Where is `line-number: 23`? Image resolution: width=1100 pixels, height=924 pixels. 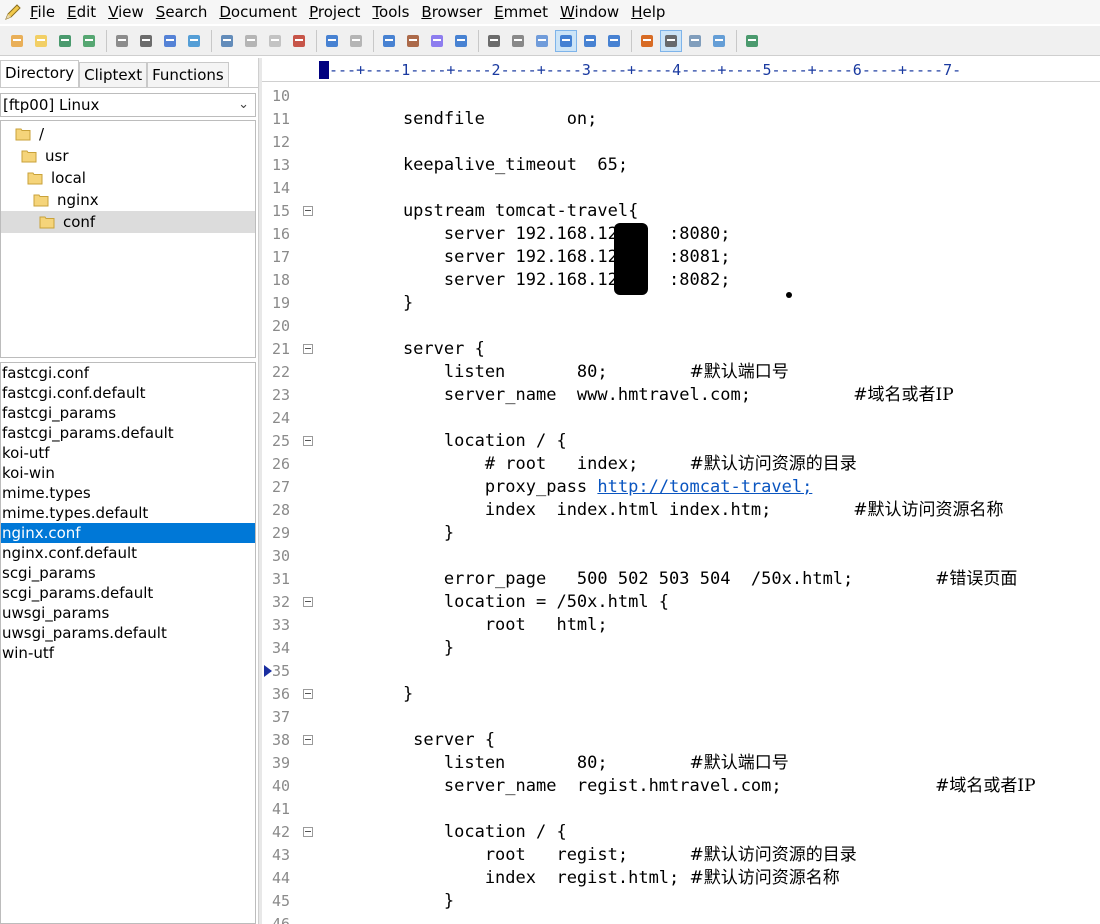 line-number: 23 is located at coordinates (281, 395).